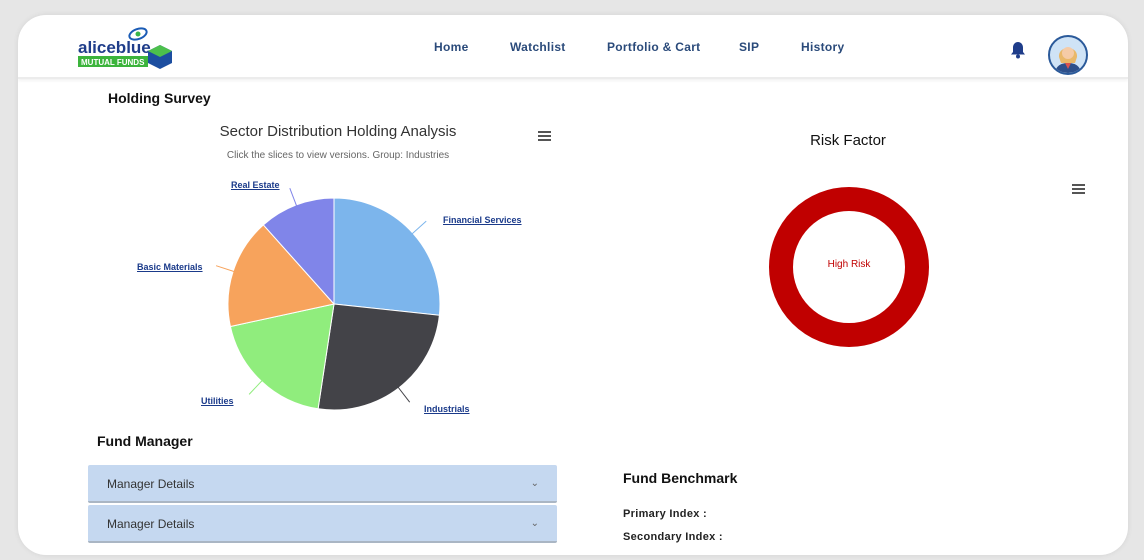 The height and width of the screenshot is (560, 1144). What do you see at coordinates (328, 299) in the screenshot?
I see `pie-chart` at bounding box center [328, 299].